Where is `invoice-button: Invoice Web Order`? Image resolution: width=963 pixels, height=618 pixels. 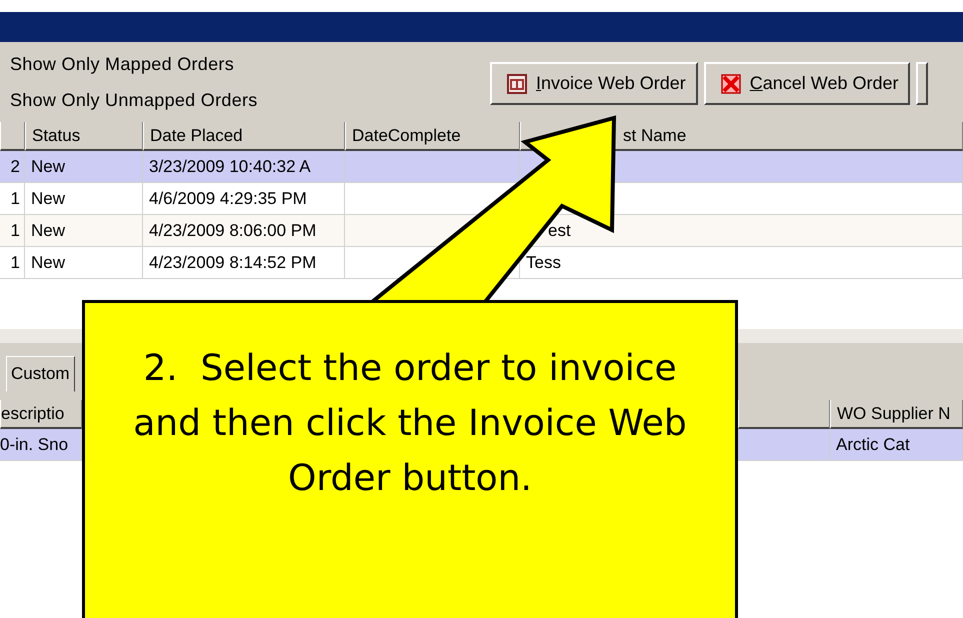 invoice-button: Invoice Web Order is located at coordinates (594, 83).